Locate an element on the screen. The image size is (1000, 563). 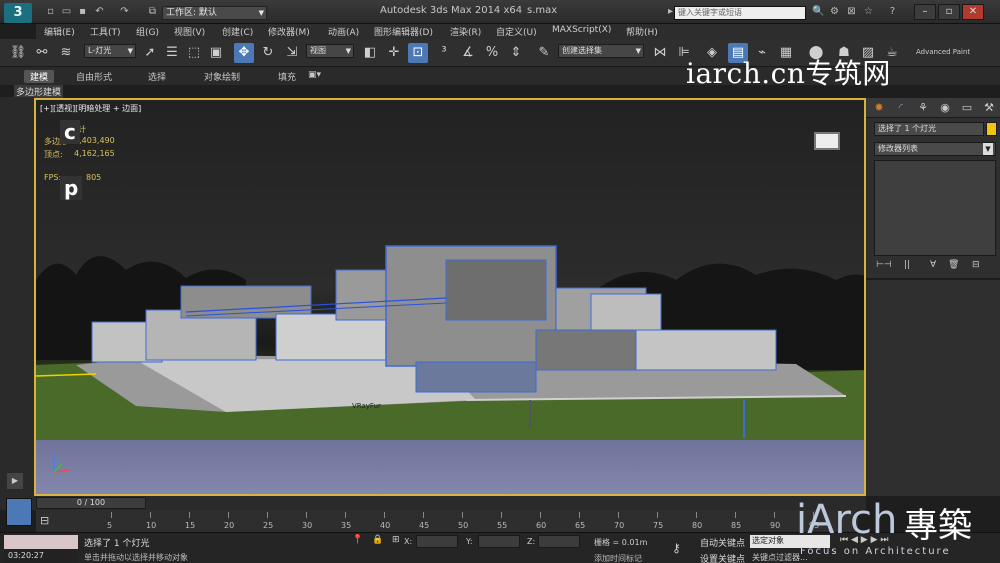
open-file-icon: ▭ is located at coordinates (66, 12).